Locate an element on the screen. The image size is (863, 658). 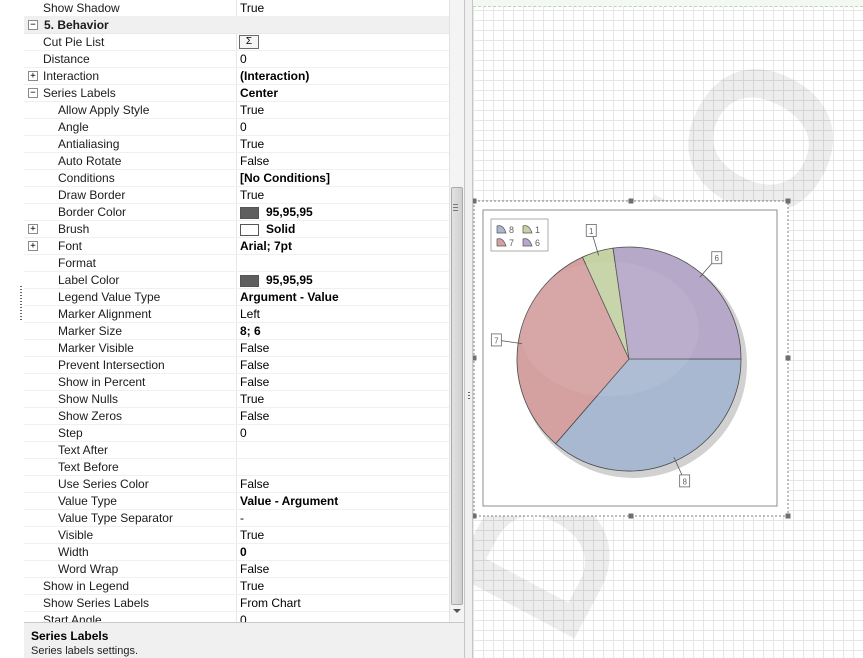
property-row: Show in Percent False is located at coordinates (236, 382).